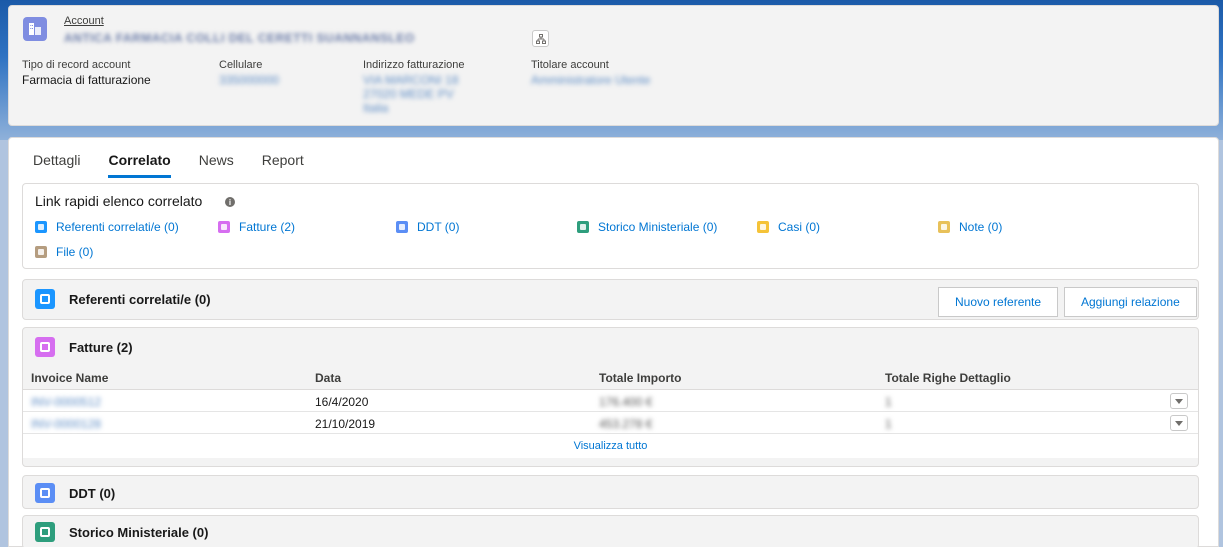 This screenshot has width=1223, height=547. Describe the element at coordinates (799, 227) in the screenshot. I see `quick-link-label: Casi (0)` at that location.